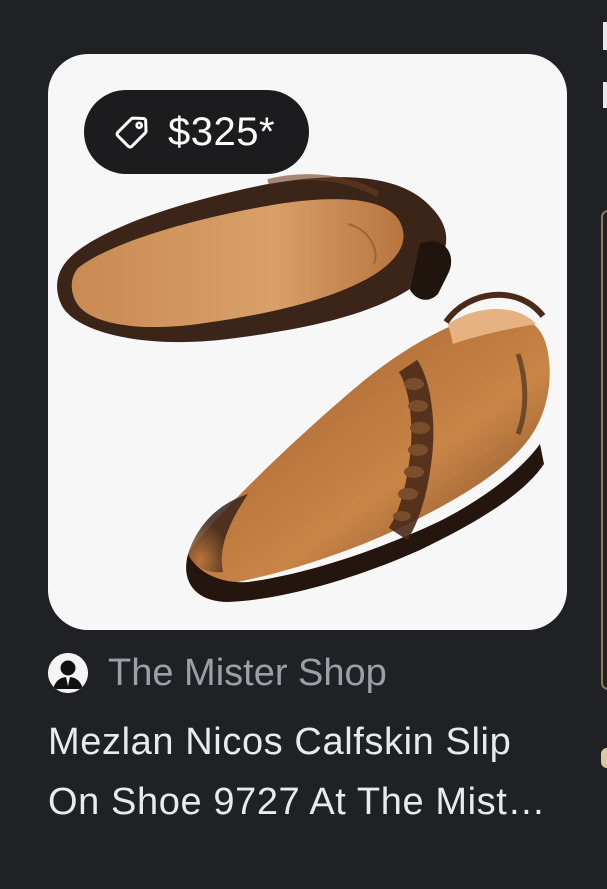  I want to click on person-avatar-icon, so click(68, 673).